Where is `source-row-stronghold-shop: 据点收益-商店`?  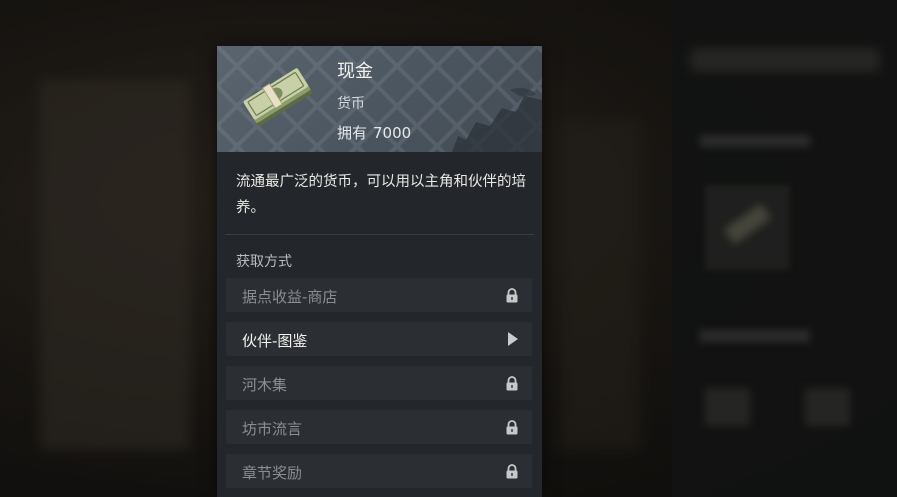 source-row-stronghold-shop: 据点收益-商店 is located at coordinates (379, 295).